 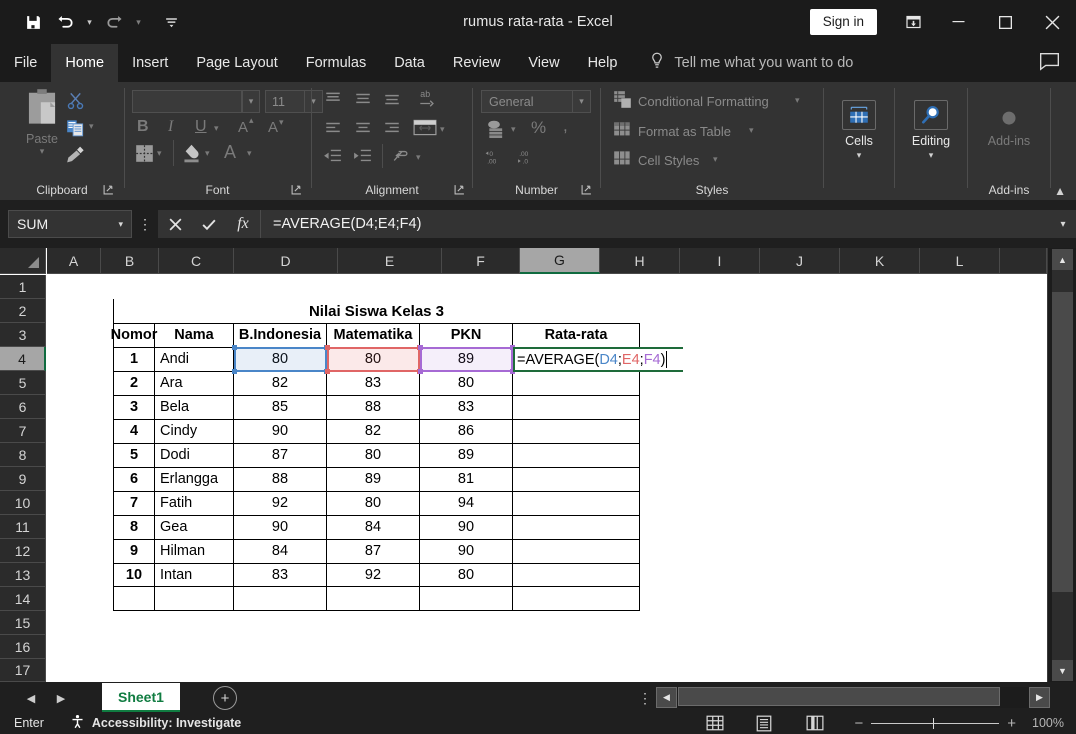 I want to click on cell-b8: 5, so click(x=134, y=455).